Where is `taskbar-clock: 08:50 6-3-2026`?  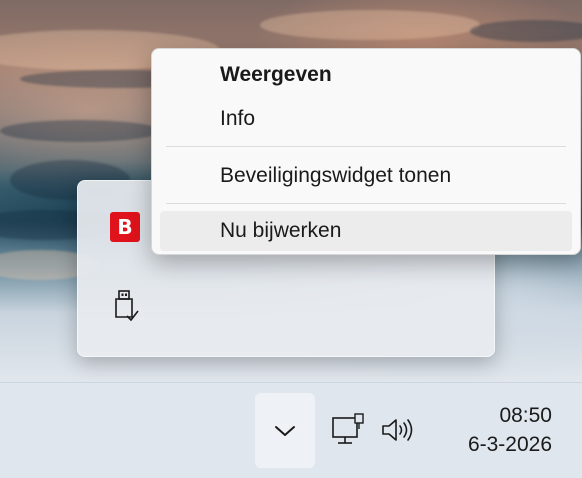 taskbar-clock: 08:50 6-3-2026 is located at coordinates (491, 430).